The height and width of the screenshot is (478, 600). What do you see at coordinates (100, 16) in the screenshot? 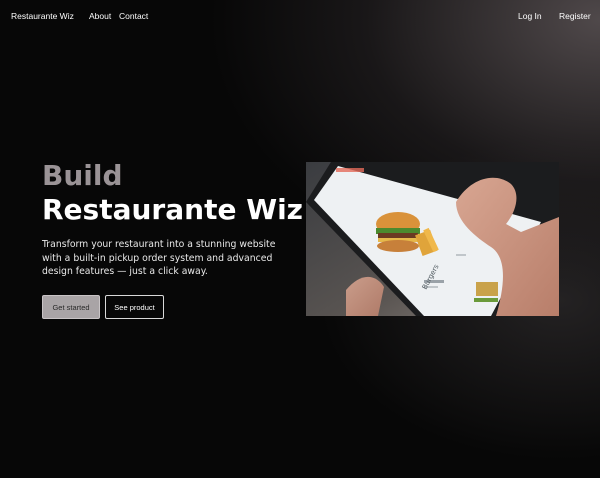
I see `nav-link-about: About` at bounding box center [100, 16].